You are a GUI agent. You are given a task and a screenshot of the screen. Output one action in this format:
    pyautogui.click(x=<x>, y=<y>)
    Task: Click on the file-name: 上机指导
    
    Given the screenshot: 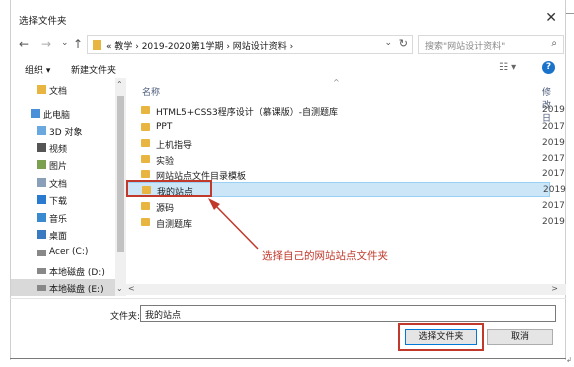 What is the action you would take?
    pyautogui.click(x=174, y=146)
    